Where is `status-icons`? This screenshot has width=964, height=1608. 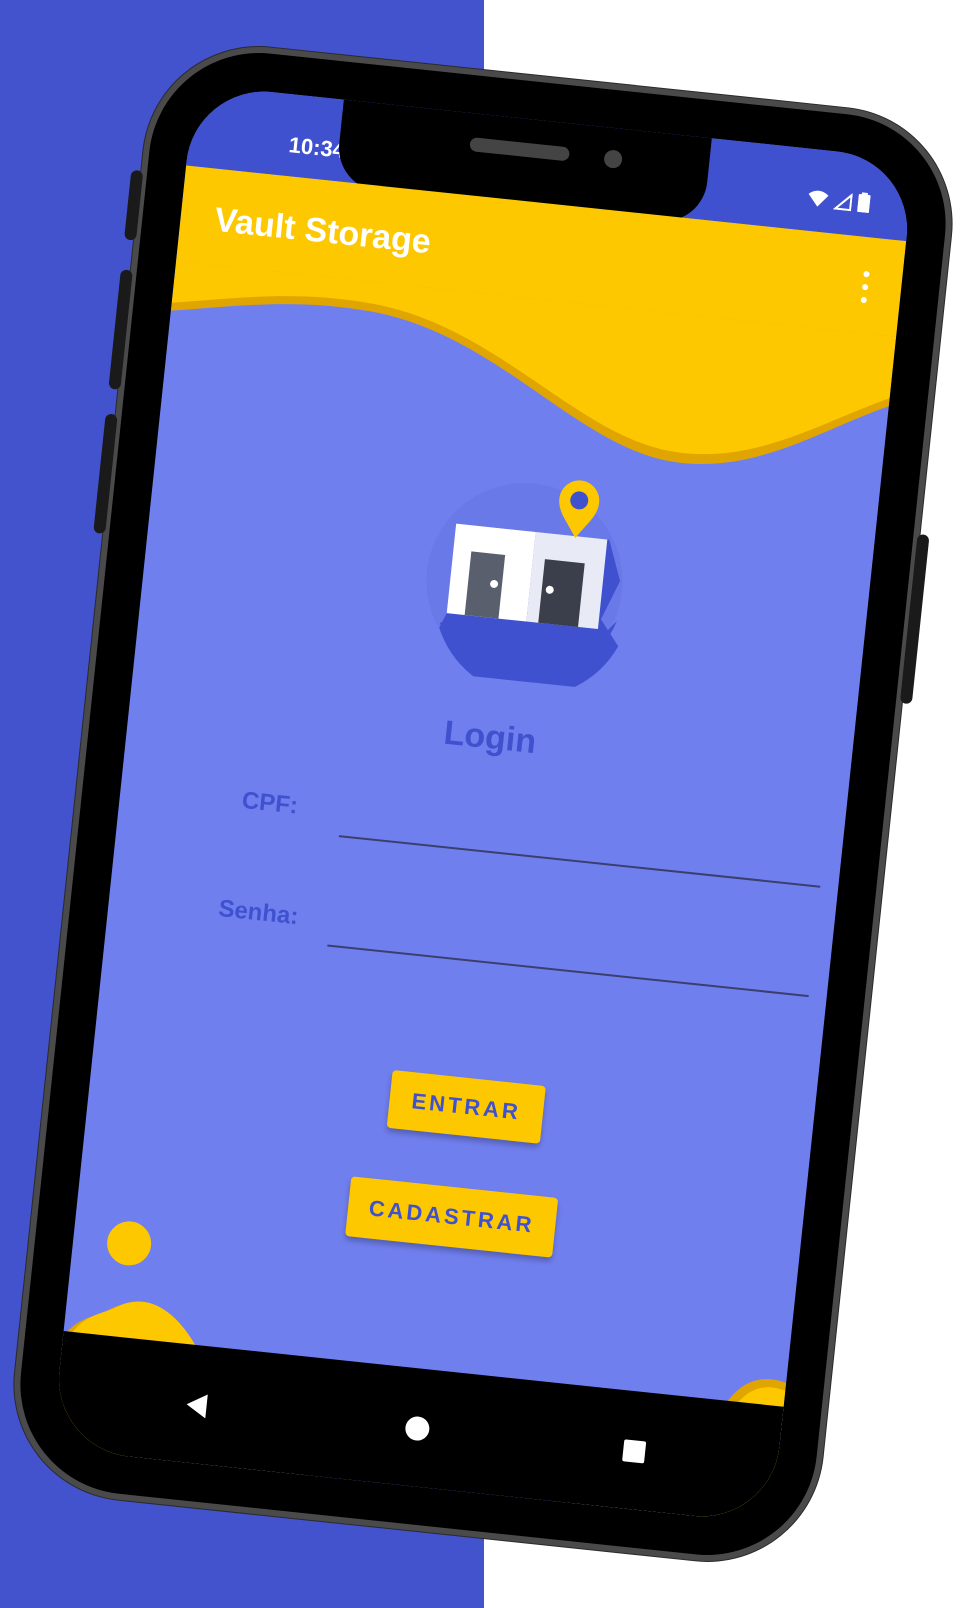 status-icons is located at coordinates (839, 200).